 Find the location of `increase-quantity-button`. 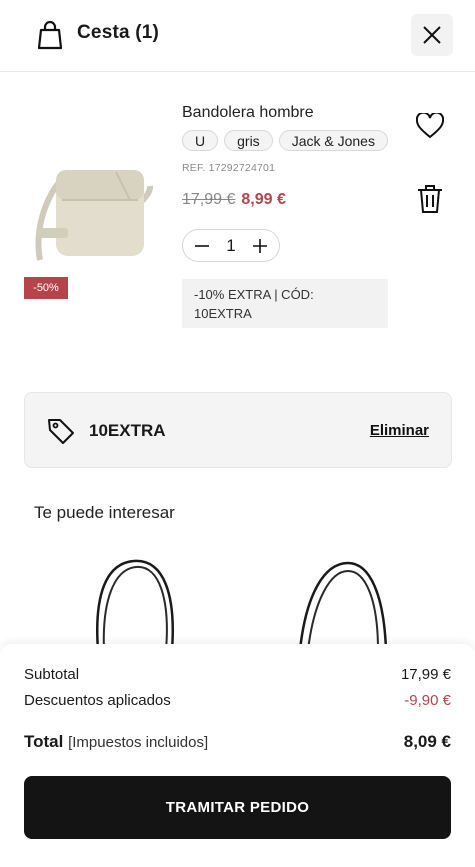

increase-quantity-button is located at coordinates (260, 246).